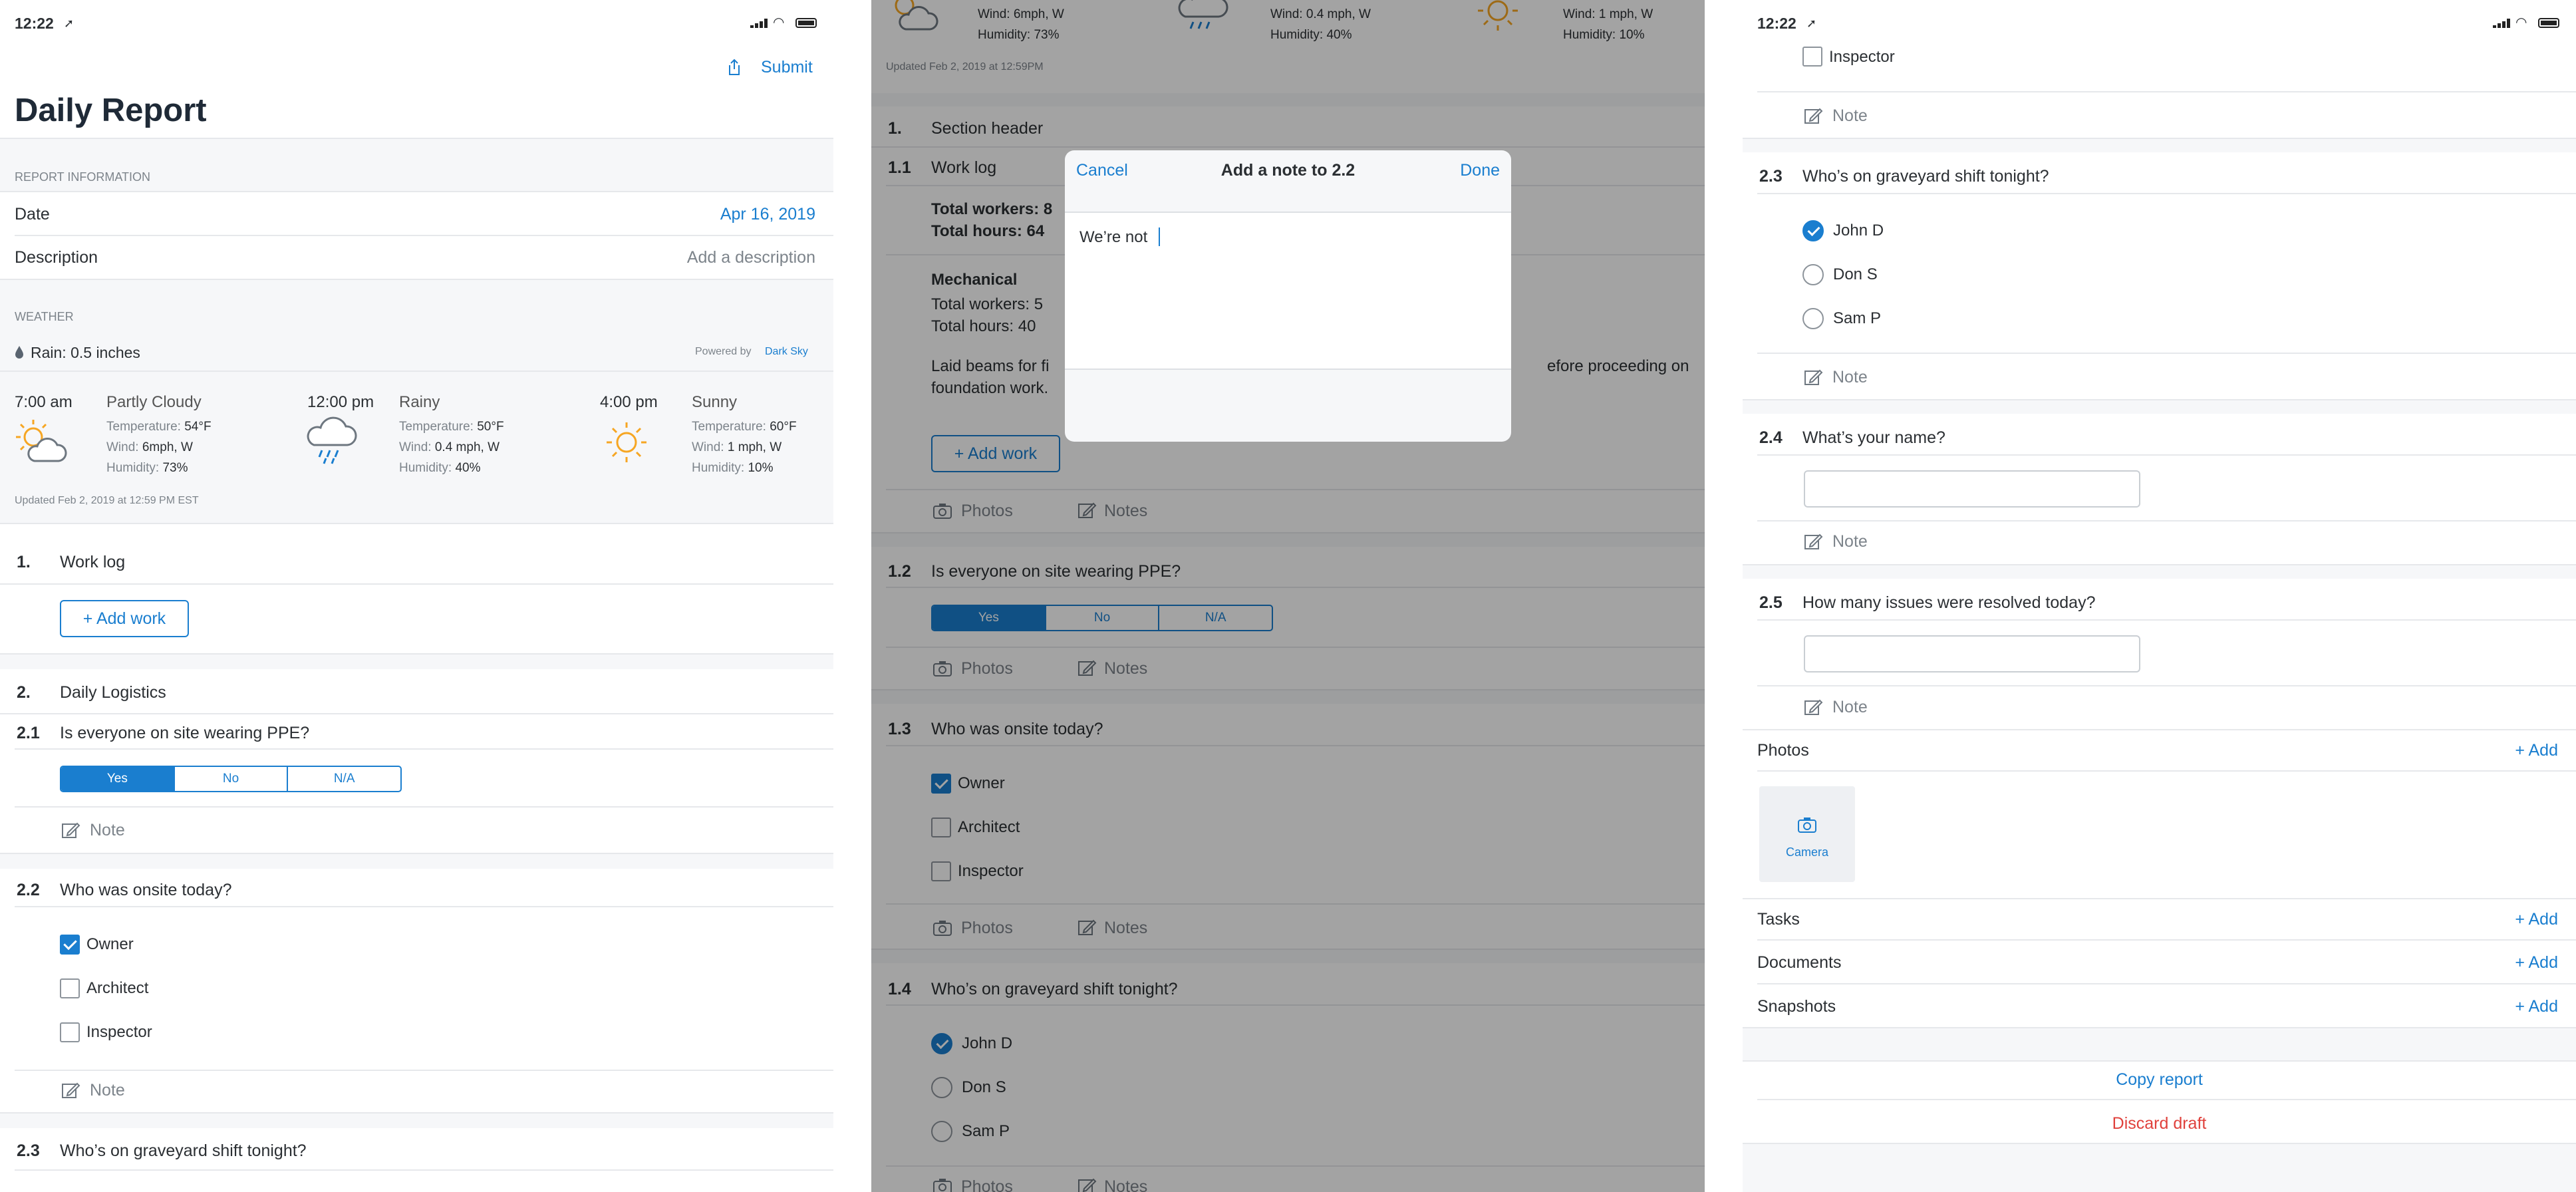 The height and width of the screenshot is (1192, 2576). Describe the element at coordinates (118, 779) in the screenshot. I see `segment-yes: Yes` at that location.